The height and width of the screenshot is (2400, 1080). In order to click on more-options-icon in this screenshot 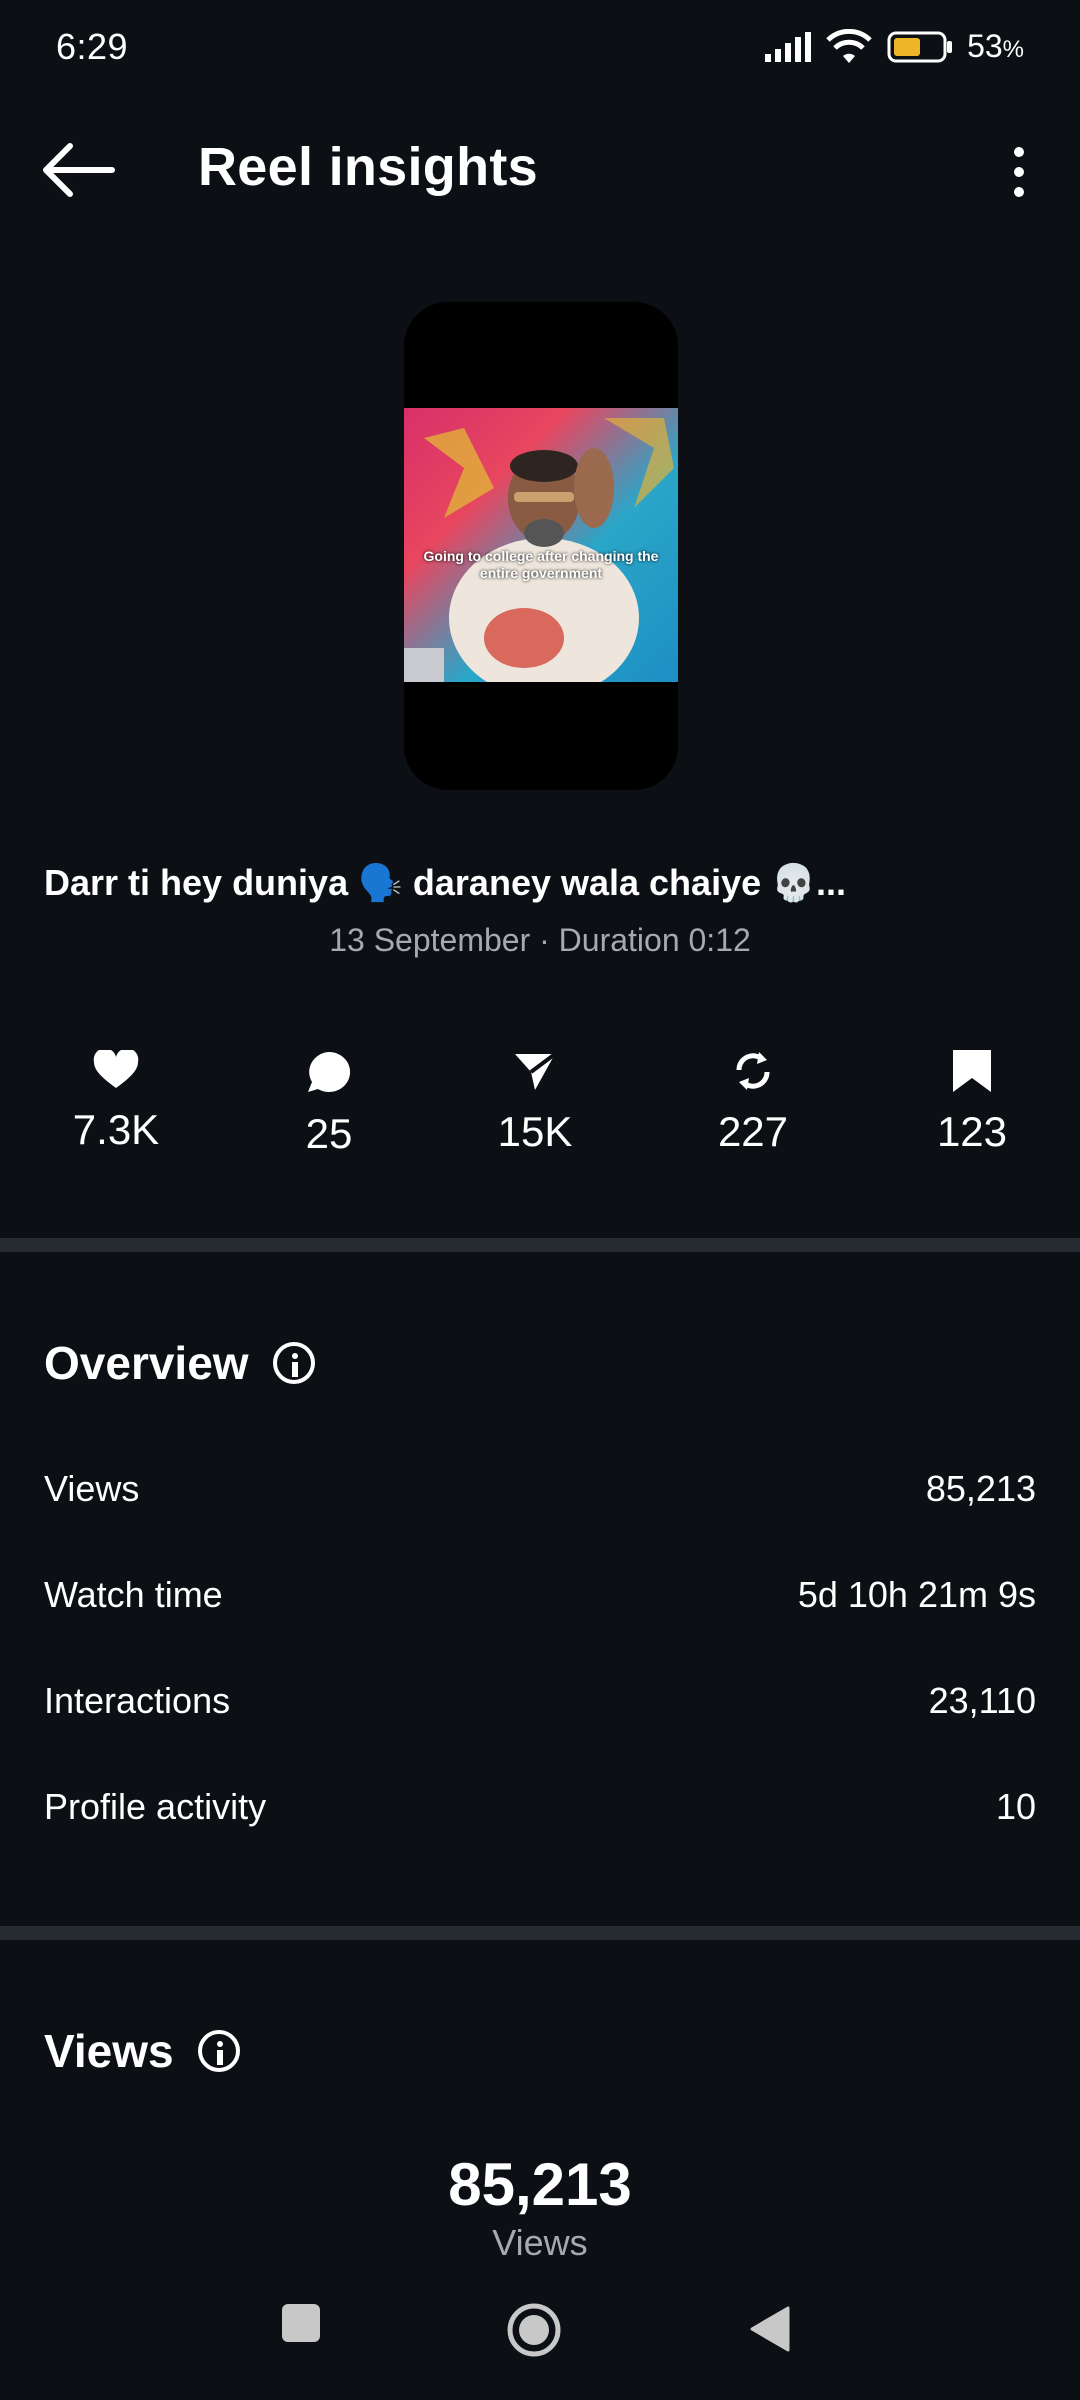, I will do `click(1019, 172)`.